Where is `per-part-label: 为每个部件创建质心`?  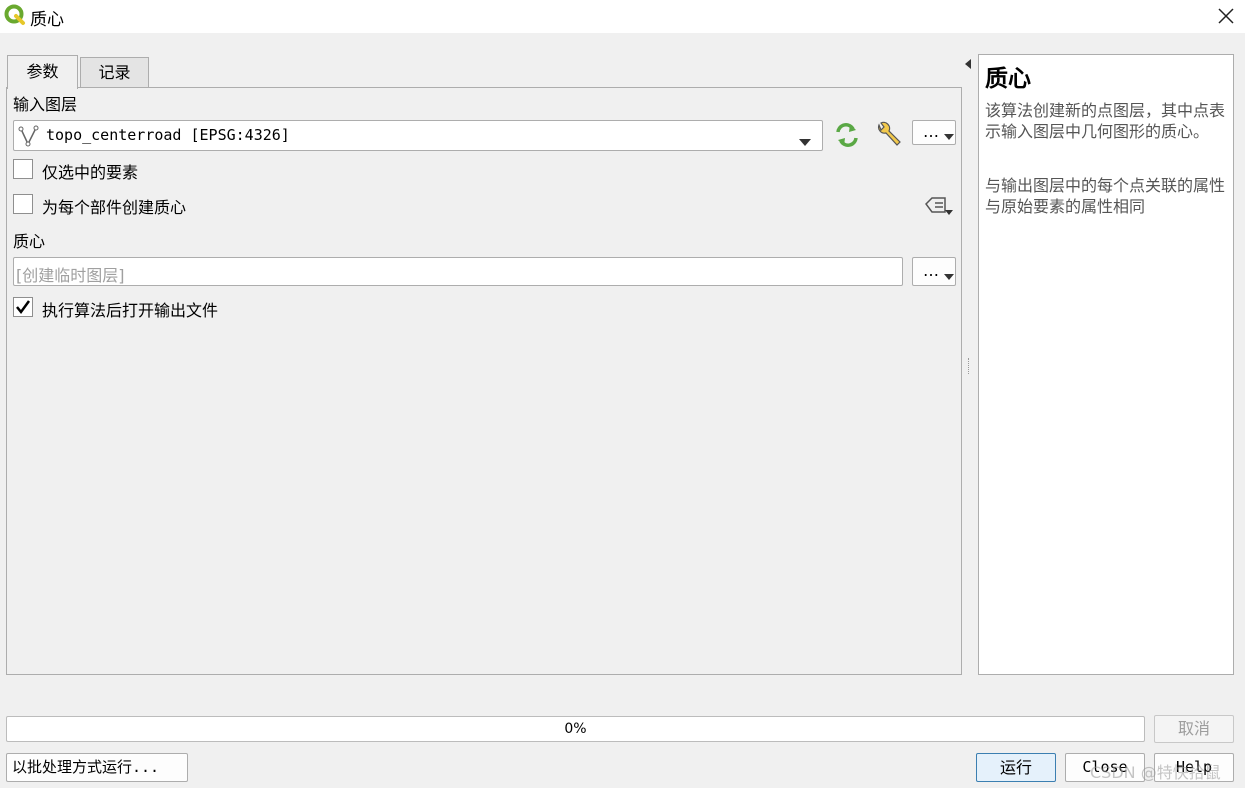
per-part-label: 为每个部件创建质心 is located at coordinates (114, 207).